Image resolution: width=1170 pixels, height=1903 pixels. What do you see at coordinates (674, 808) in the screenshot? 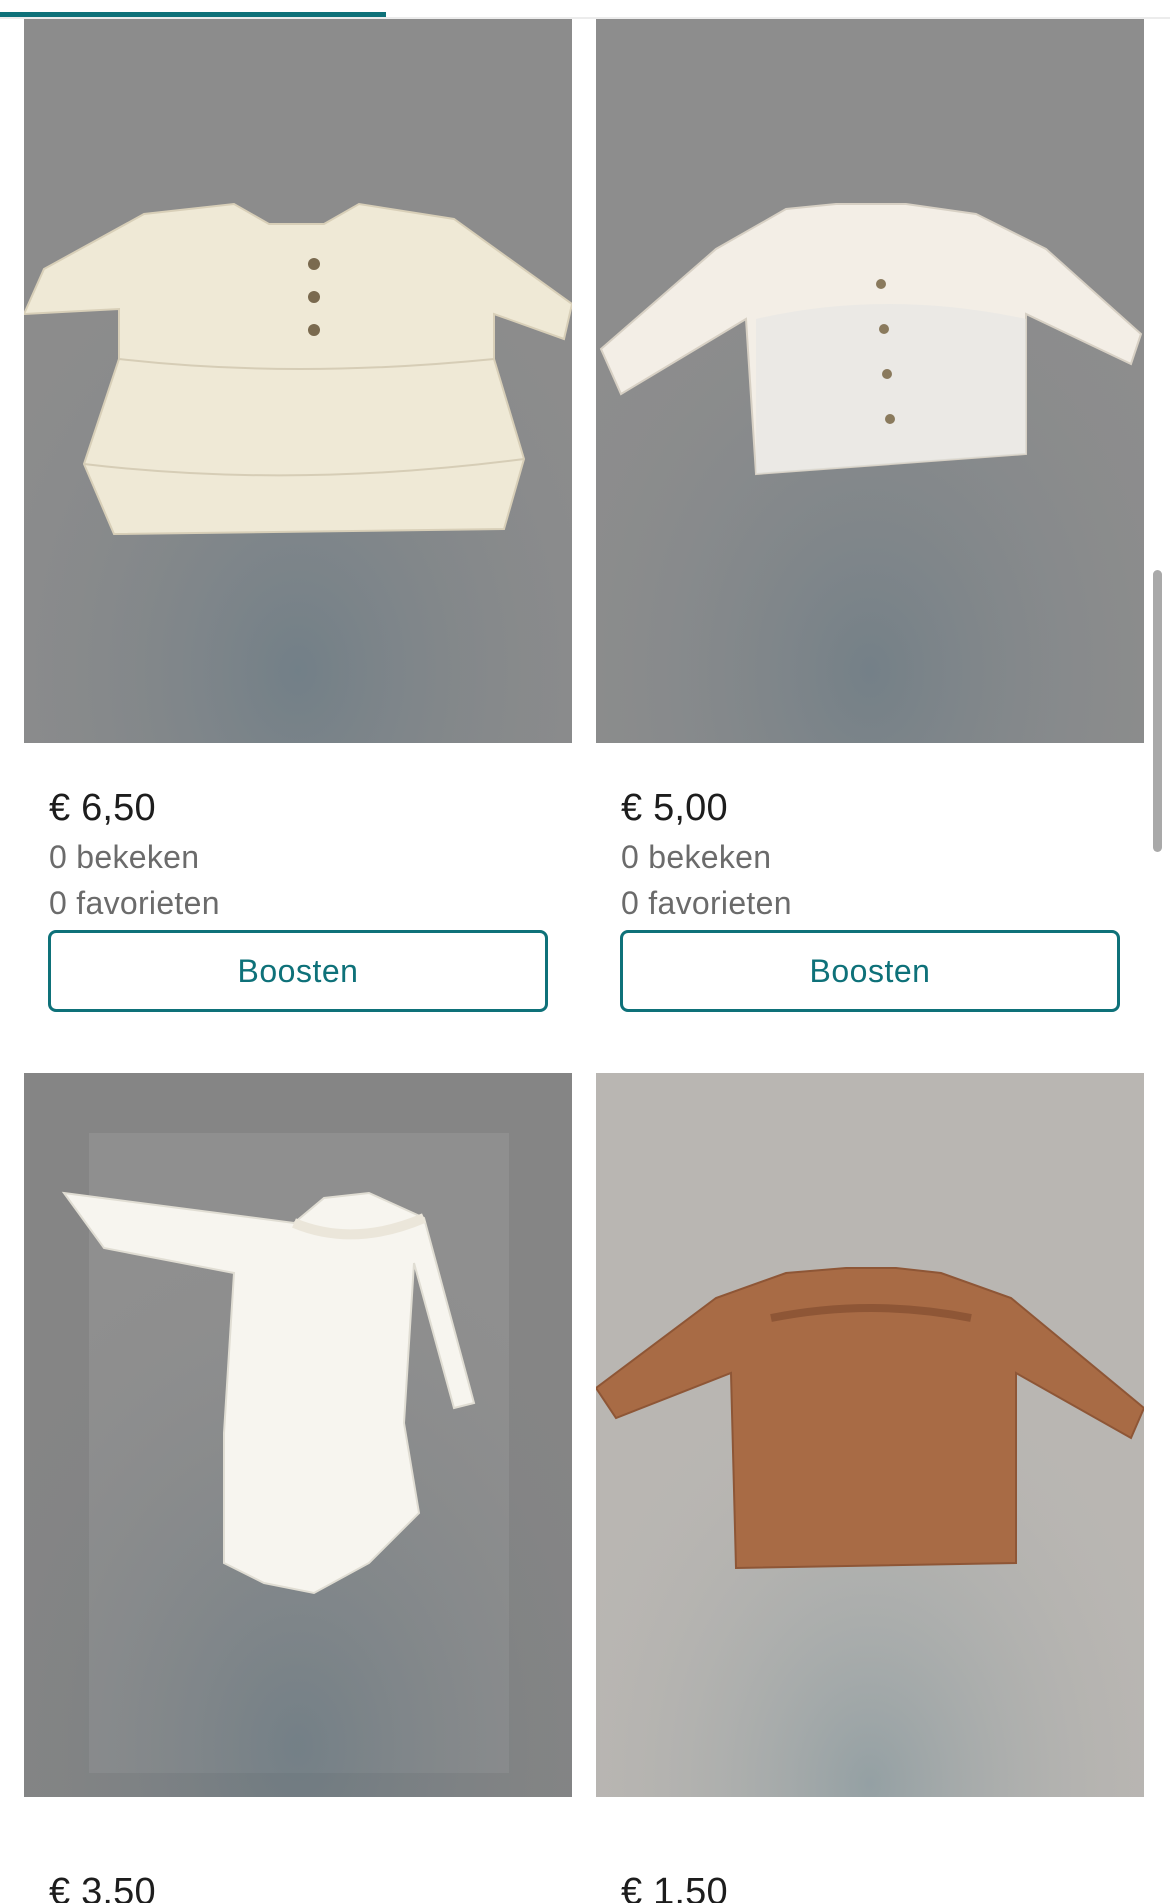
I see `listing-price: € 5,00` at bounding box center [674, 808].